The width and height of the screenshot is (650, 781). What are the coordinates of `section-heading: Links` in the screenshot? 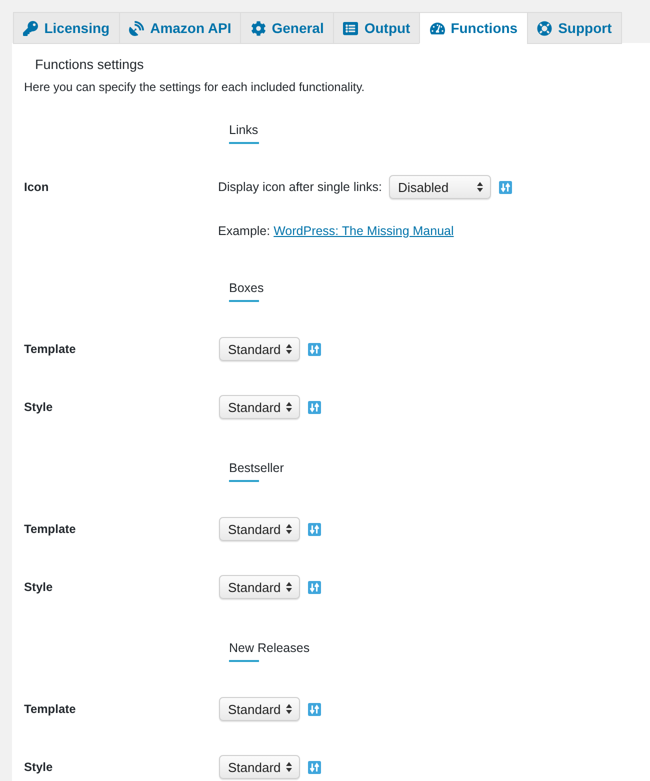 It's located at (243, 130).